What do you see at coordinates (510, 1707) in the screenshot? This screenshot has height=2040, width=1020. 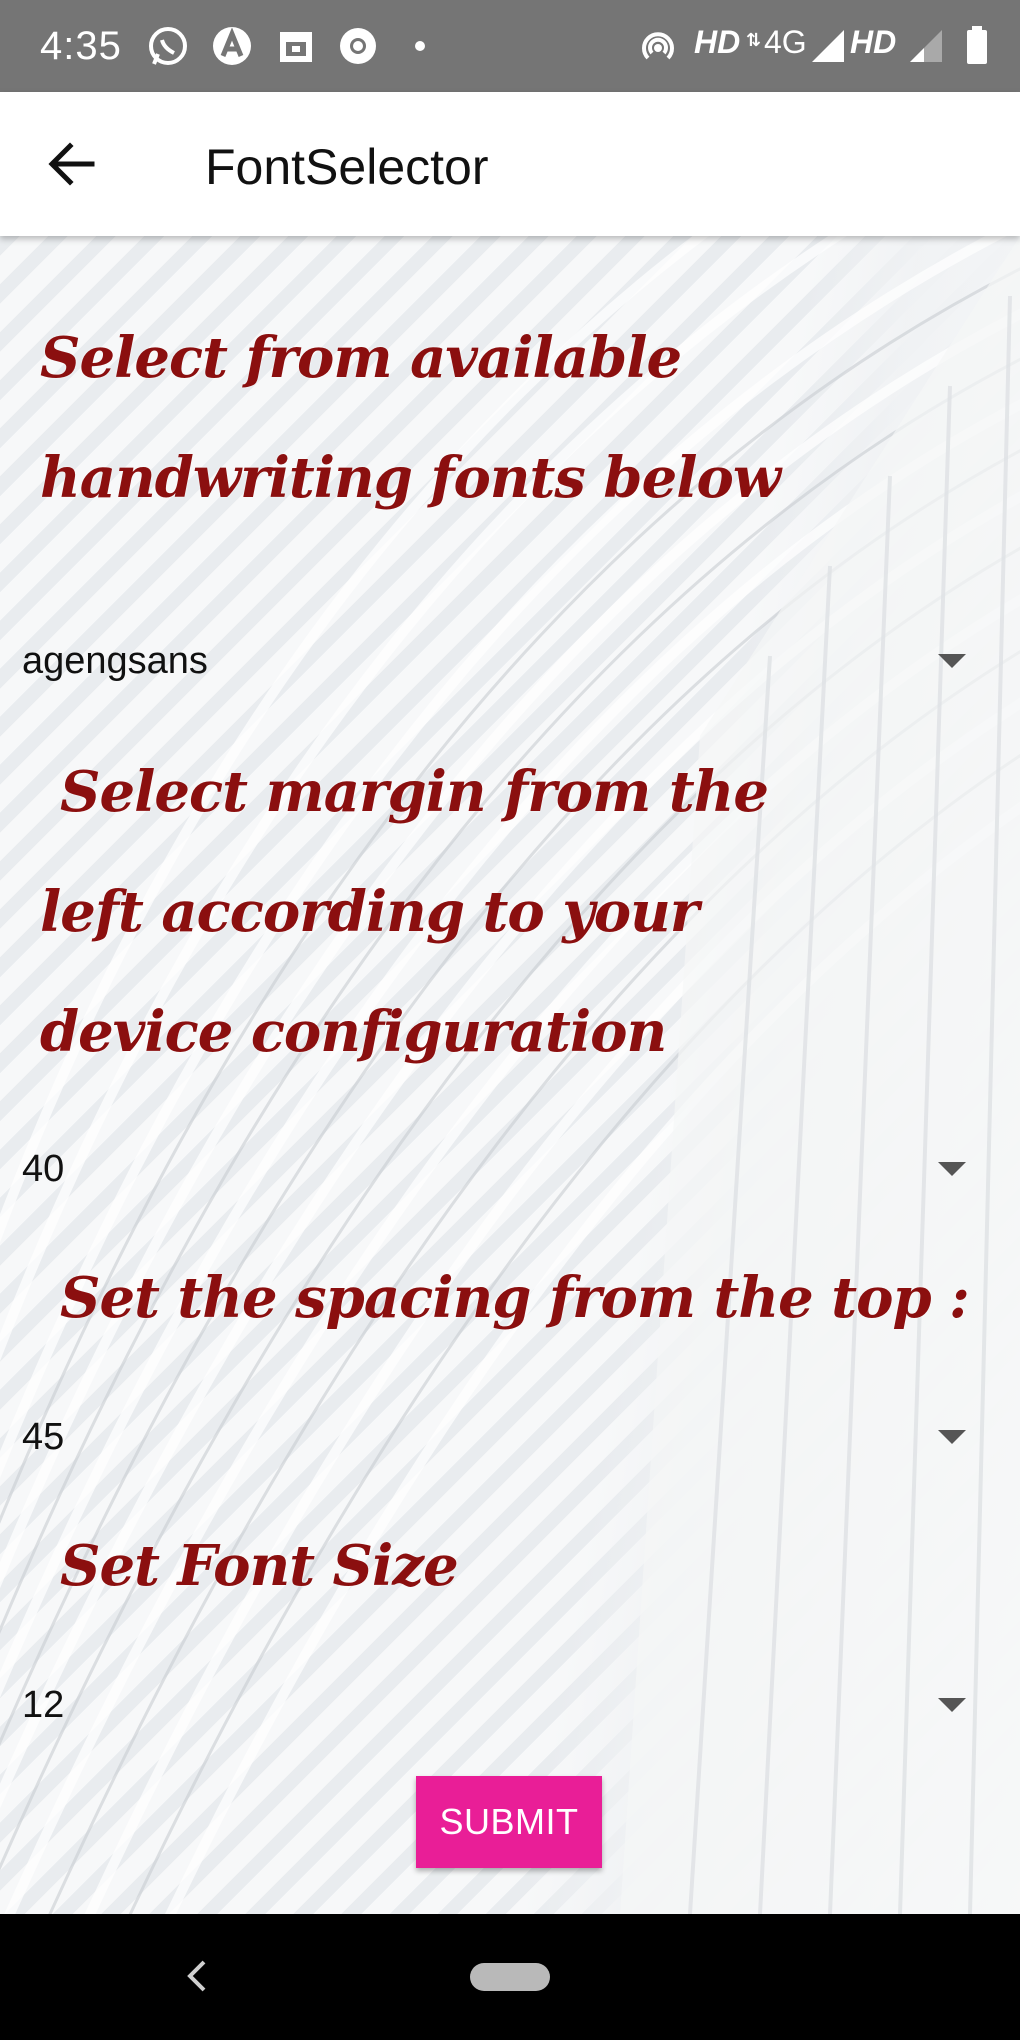 I see `font-size-dropdown: 12` at bounding box center [510, 1707].